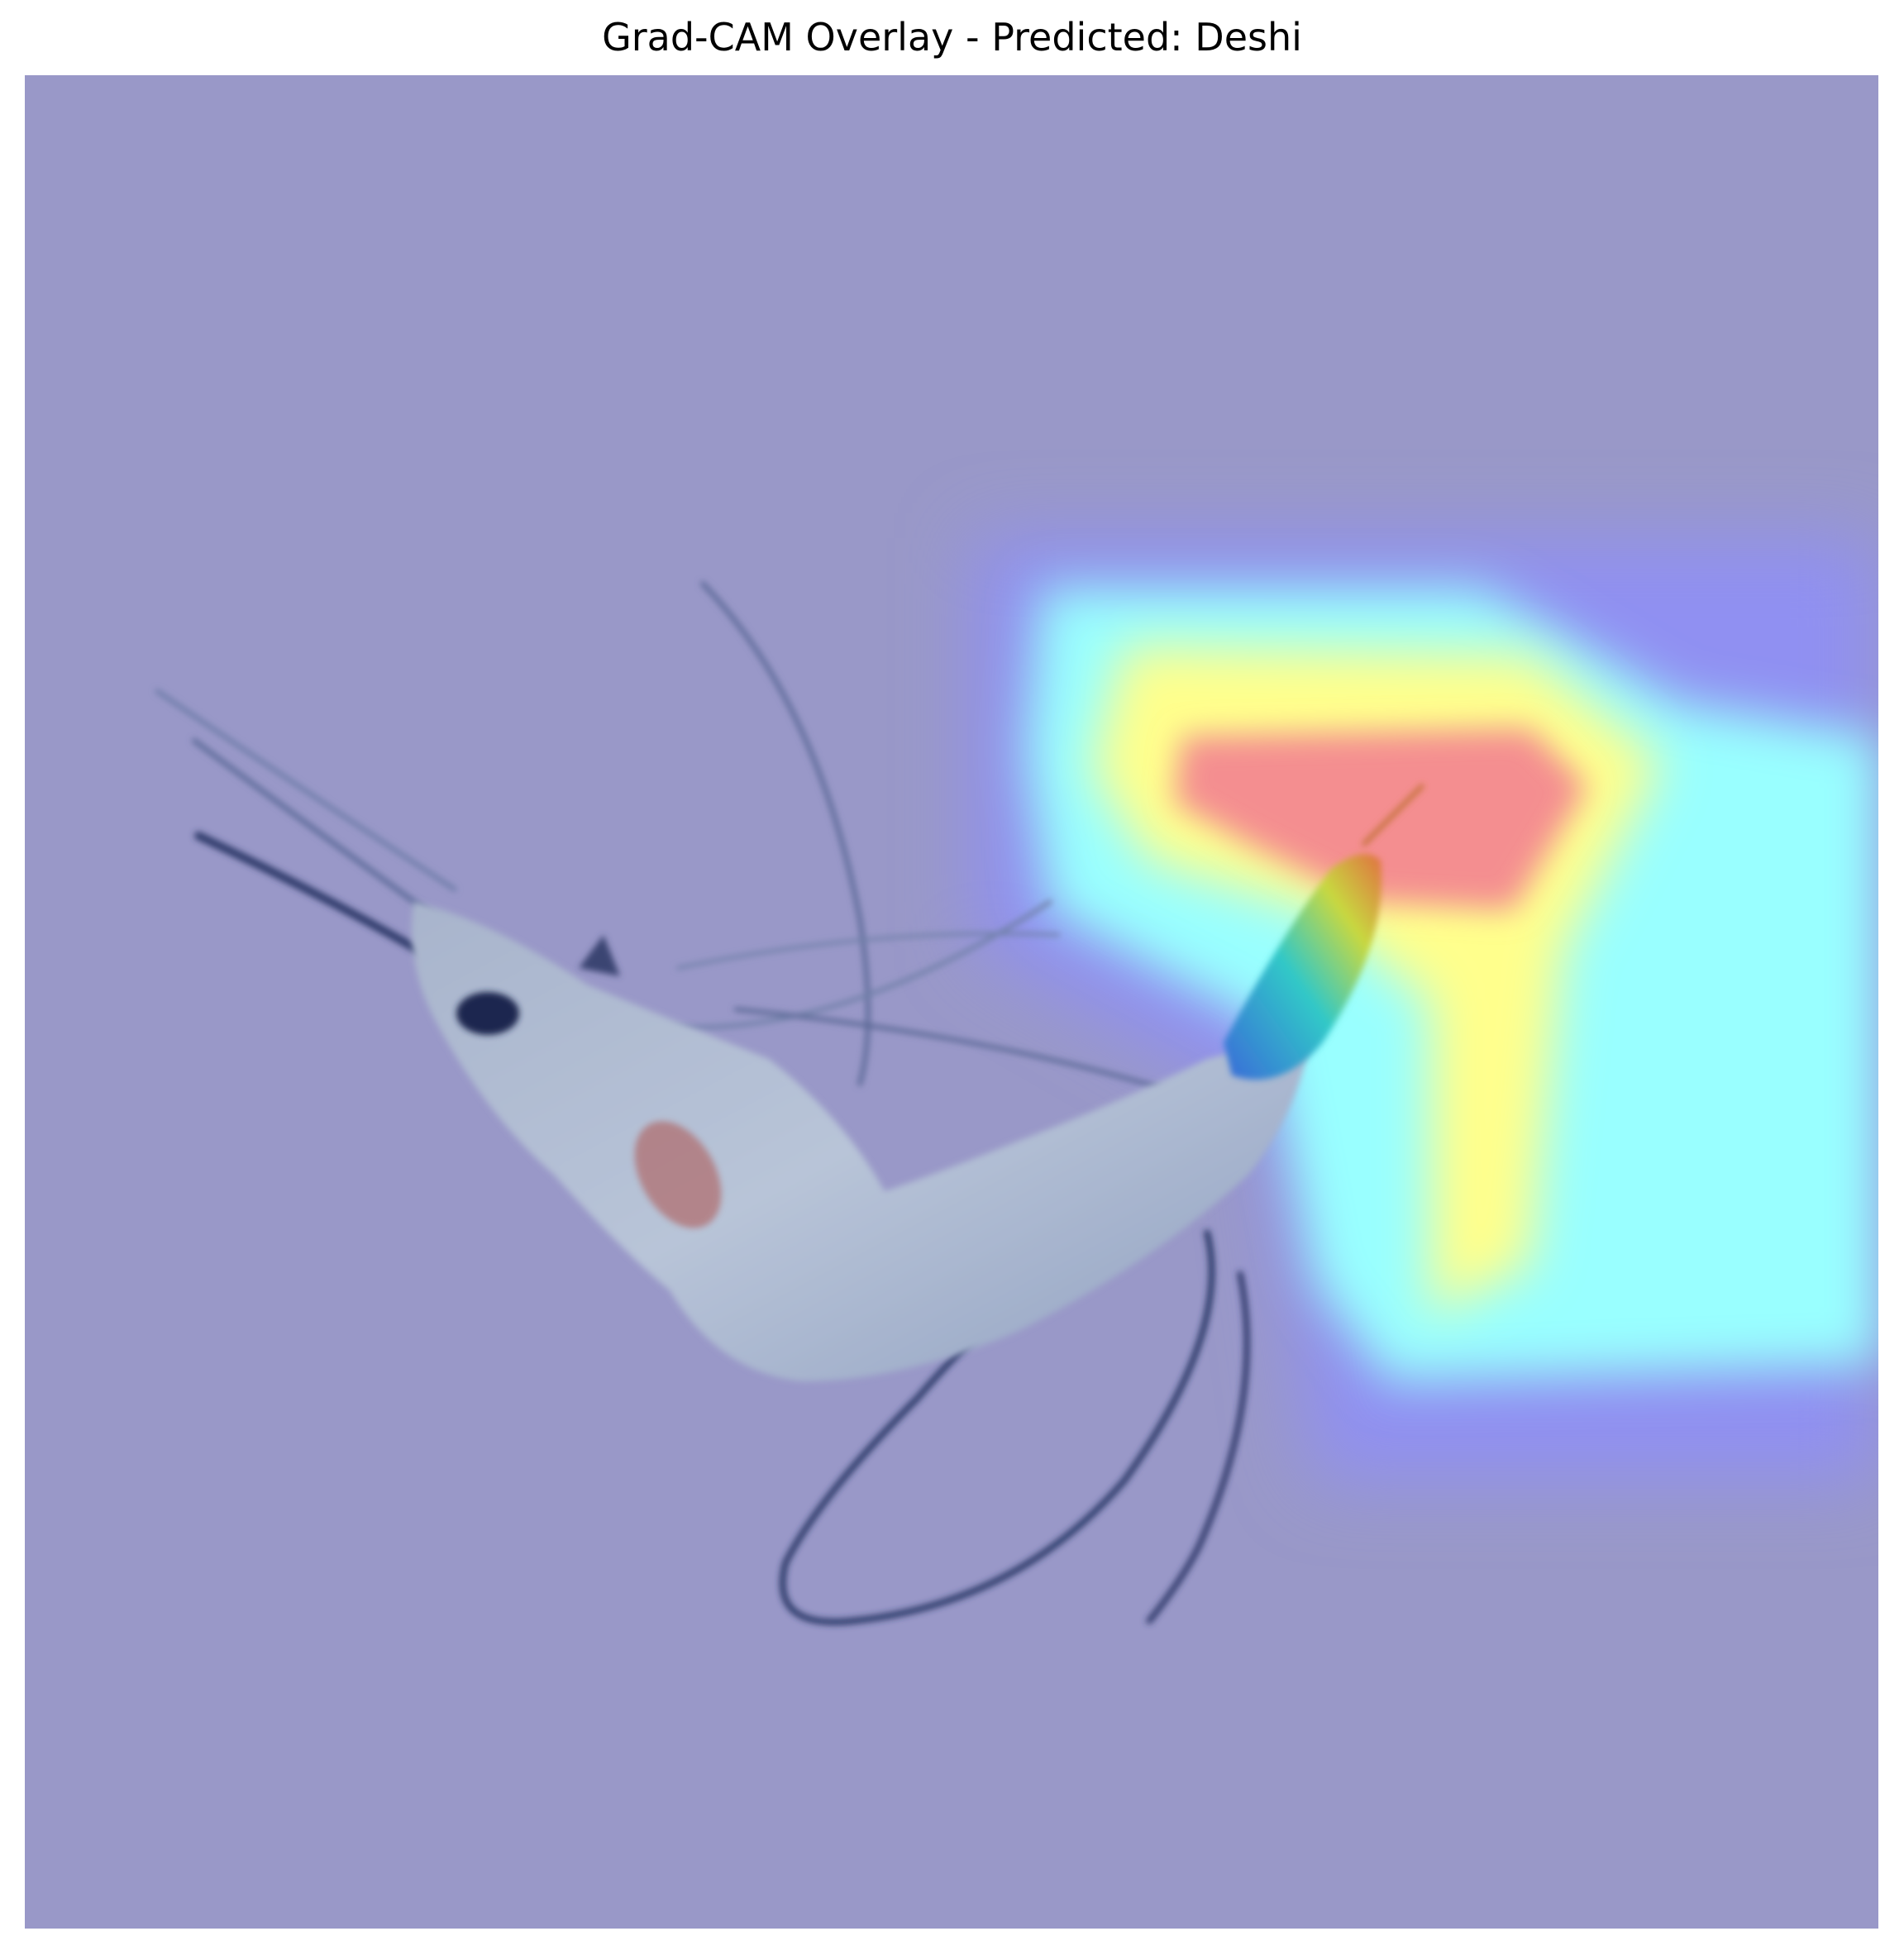  What do you see at coordinates (952, 38) in the screenshot?
I see `figure-title: Grad-CAM Overlay - Predicted: Deshi` at bounding box center [952, 38].